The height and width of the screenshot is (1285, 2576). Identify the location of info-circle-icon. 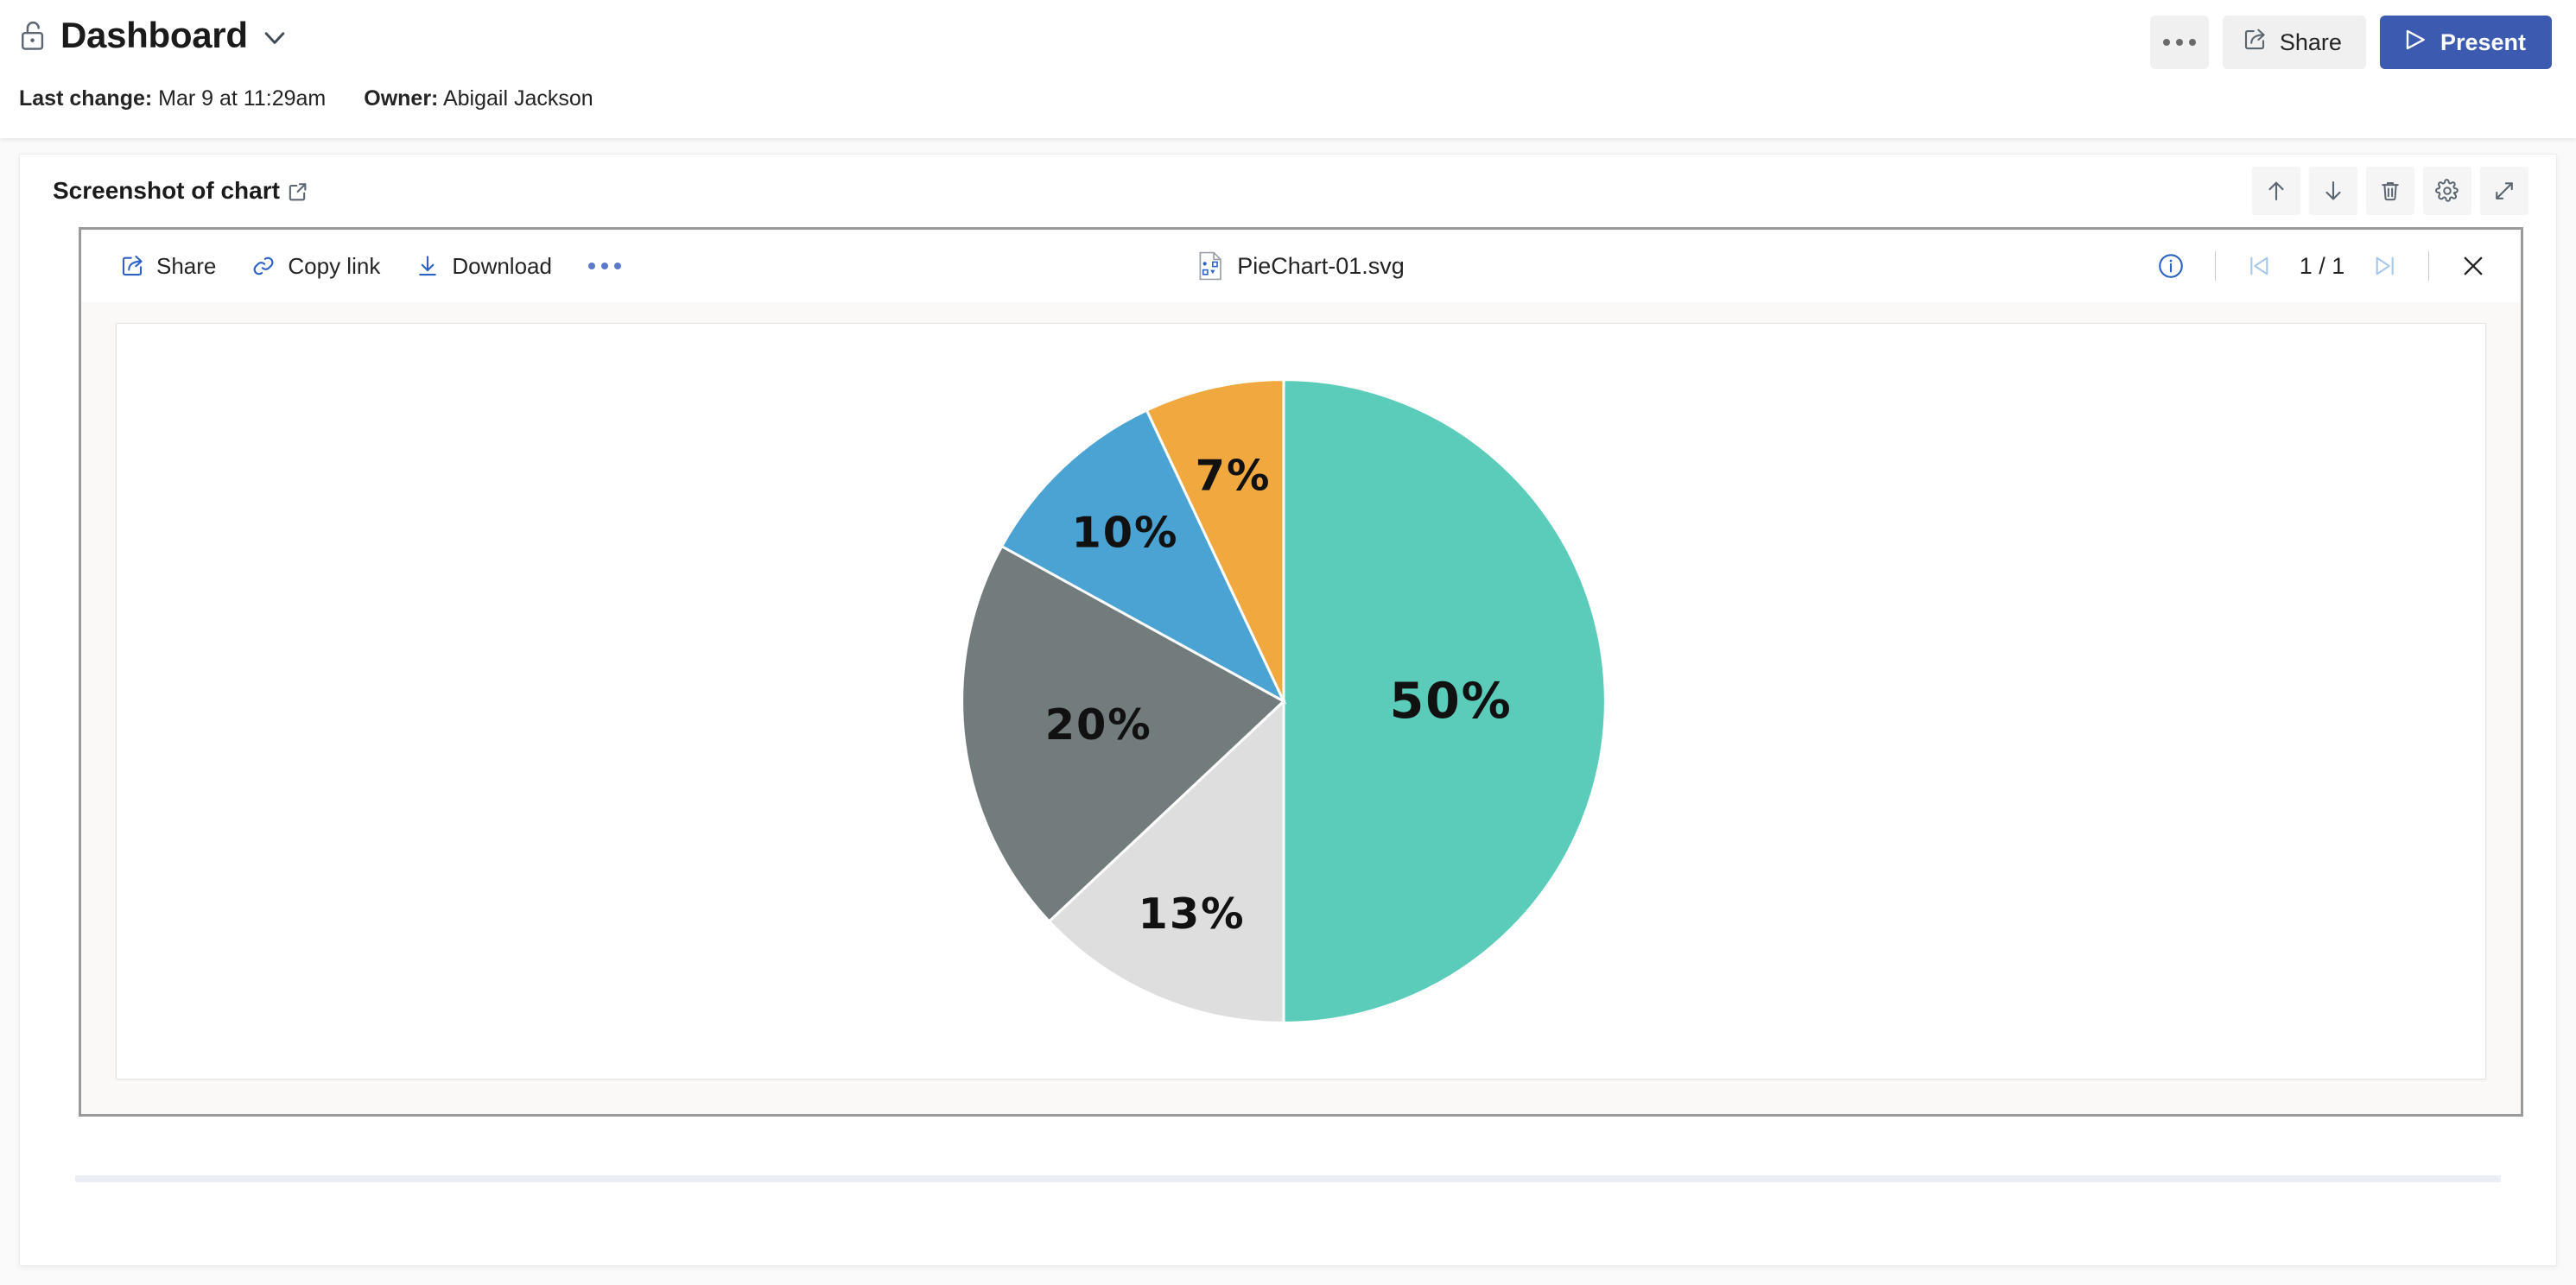
(2171, 266).